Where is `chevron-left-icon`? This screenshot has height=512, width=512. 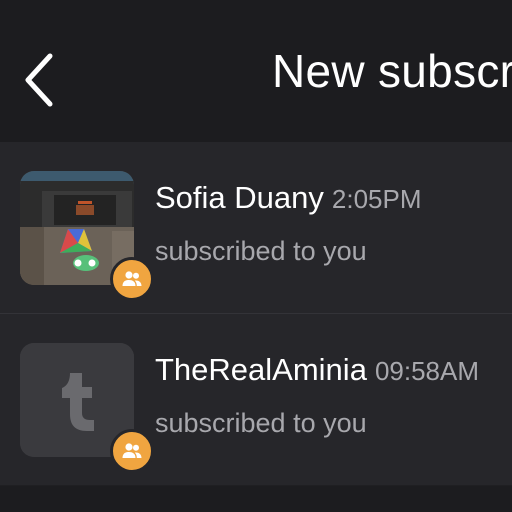
chevron-left-icon is located at coordinates (39, 80).